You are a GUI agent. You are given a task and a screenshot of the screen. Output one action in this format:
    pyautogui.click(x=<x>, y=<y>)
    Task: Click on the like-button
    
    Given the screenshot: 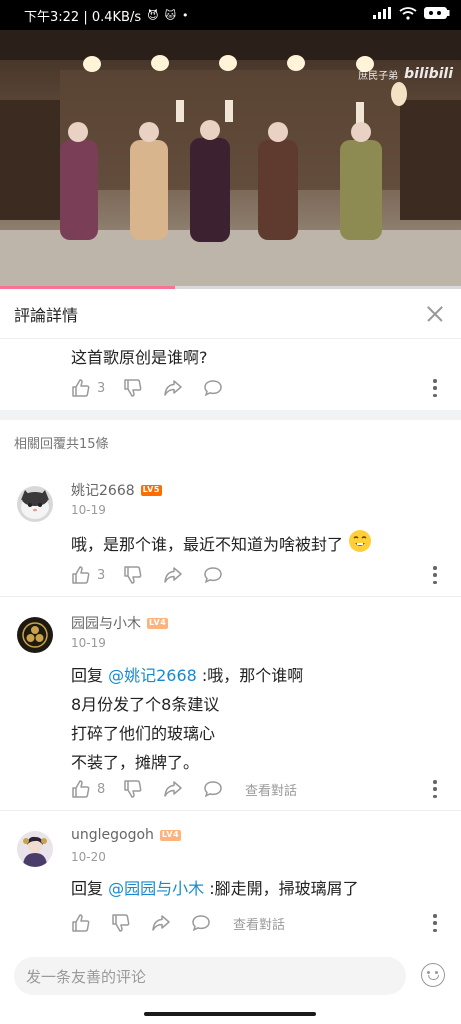 What is the action you would take?
    pyautogui.click(x=91, y=923)
    